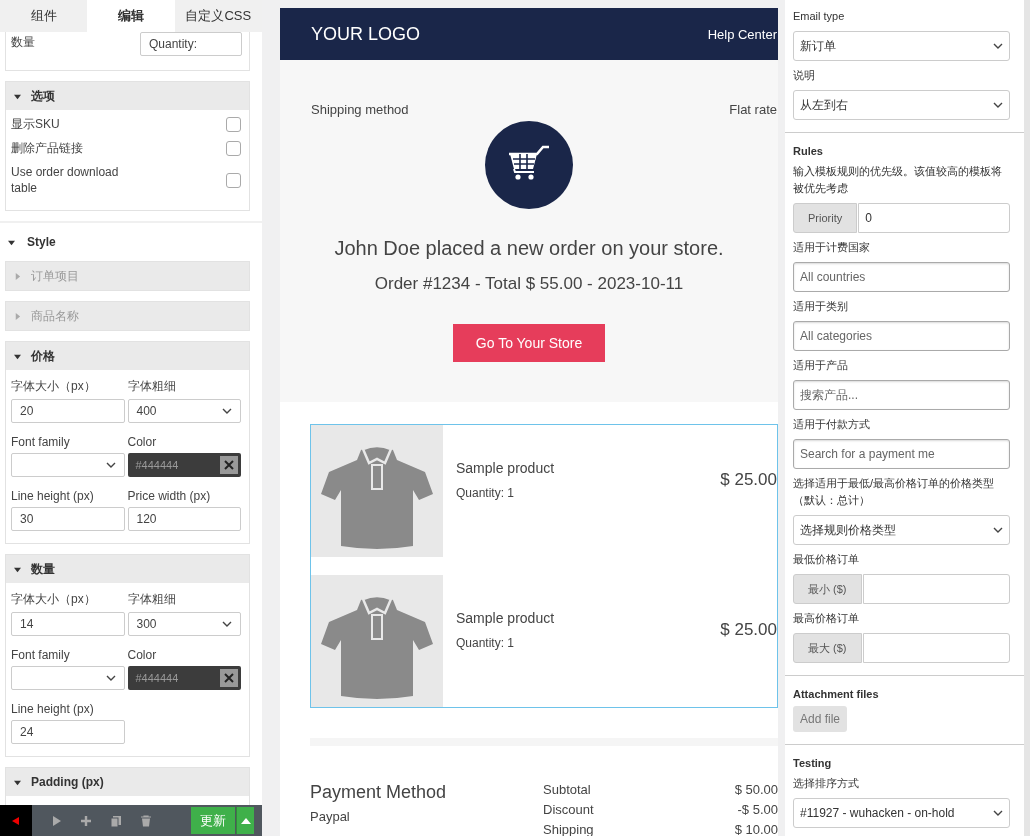  I want to click on field-label: 数量, so click(23, 42).